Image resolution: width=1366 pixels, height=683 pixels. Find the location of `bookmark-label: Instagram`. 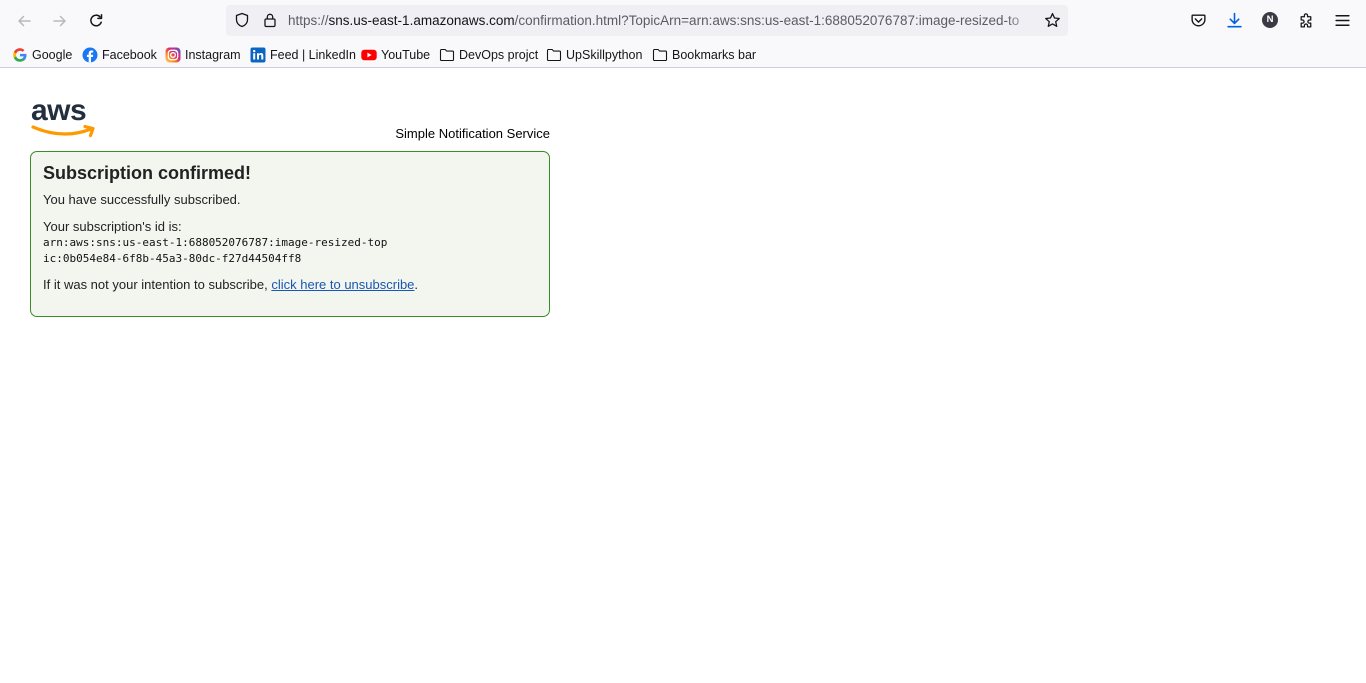

bookmark-label: Instagram is located at coordinates (213, 55).